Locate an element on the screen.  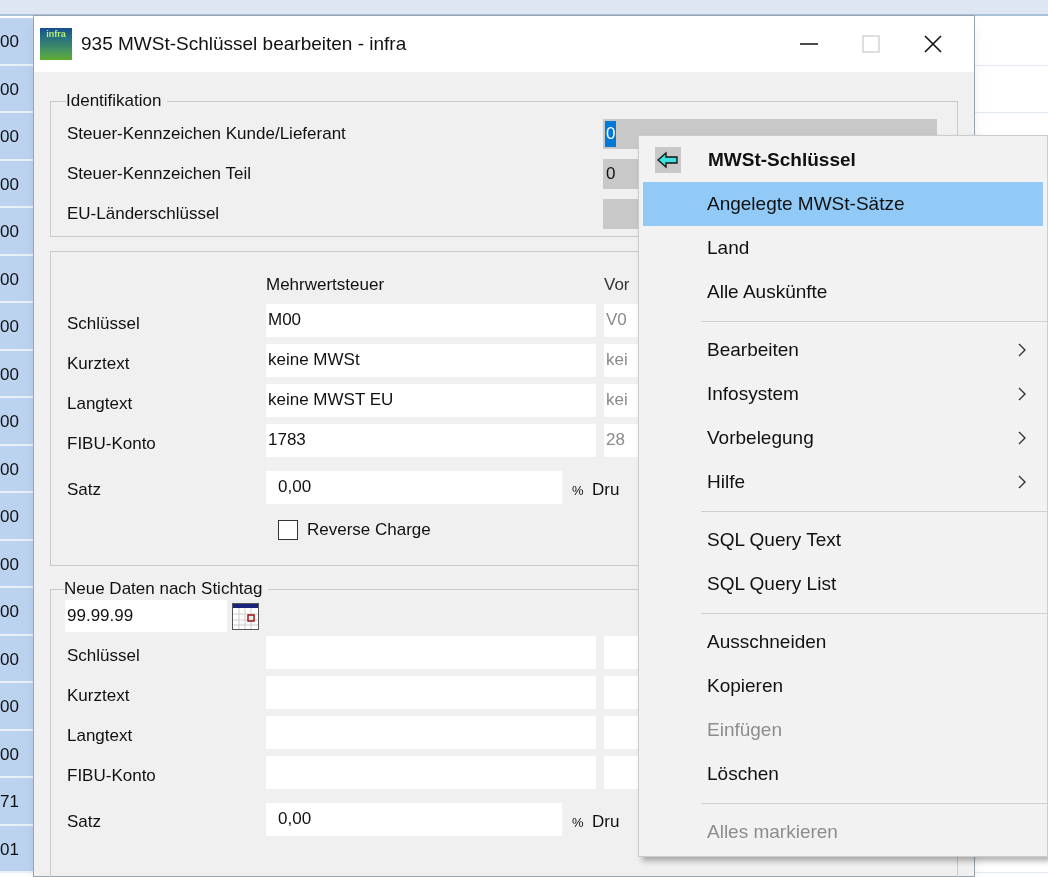
calendar-icon is located at coordinates (245, 616).